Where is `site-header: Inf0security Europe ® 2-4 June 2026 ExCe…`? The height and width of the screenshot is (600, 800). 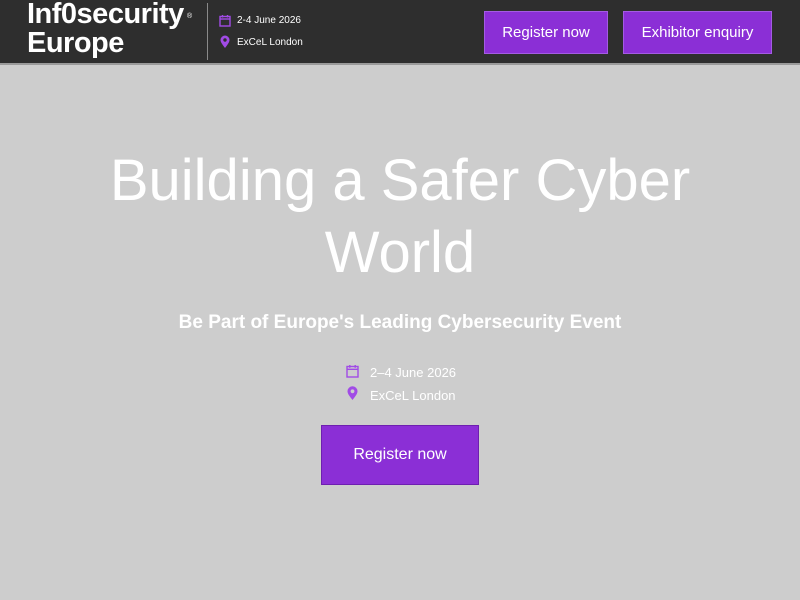 site-header: Inf0security Europe ® 2-4 June 2026 ExCe… is located at coordinates (400, 32).